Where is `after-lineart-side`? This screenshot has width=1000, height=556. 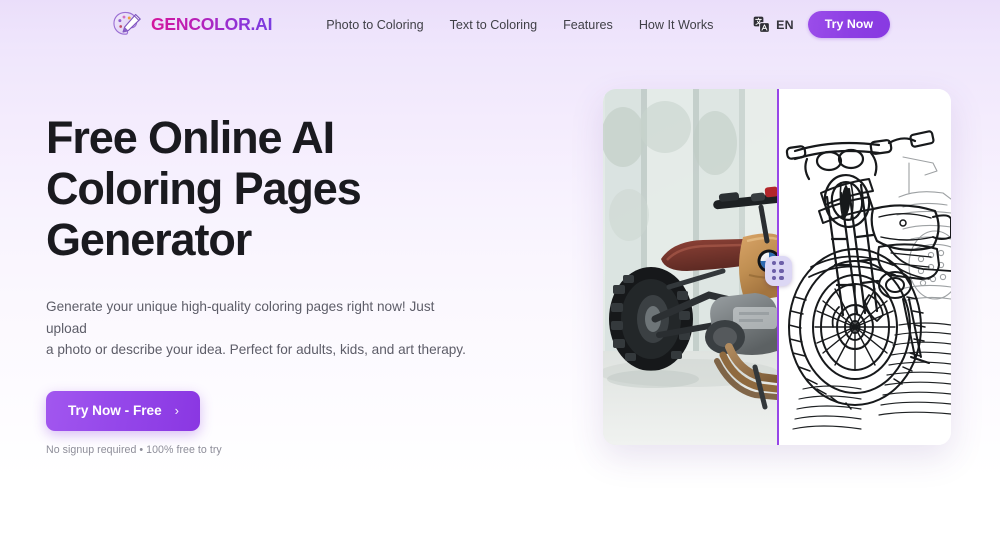 after-lineart-side is located at coordinates (864, 267).